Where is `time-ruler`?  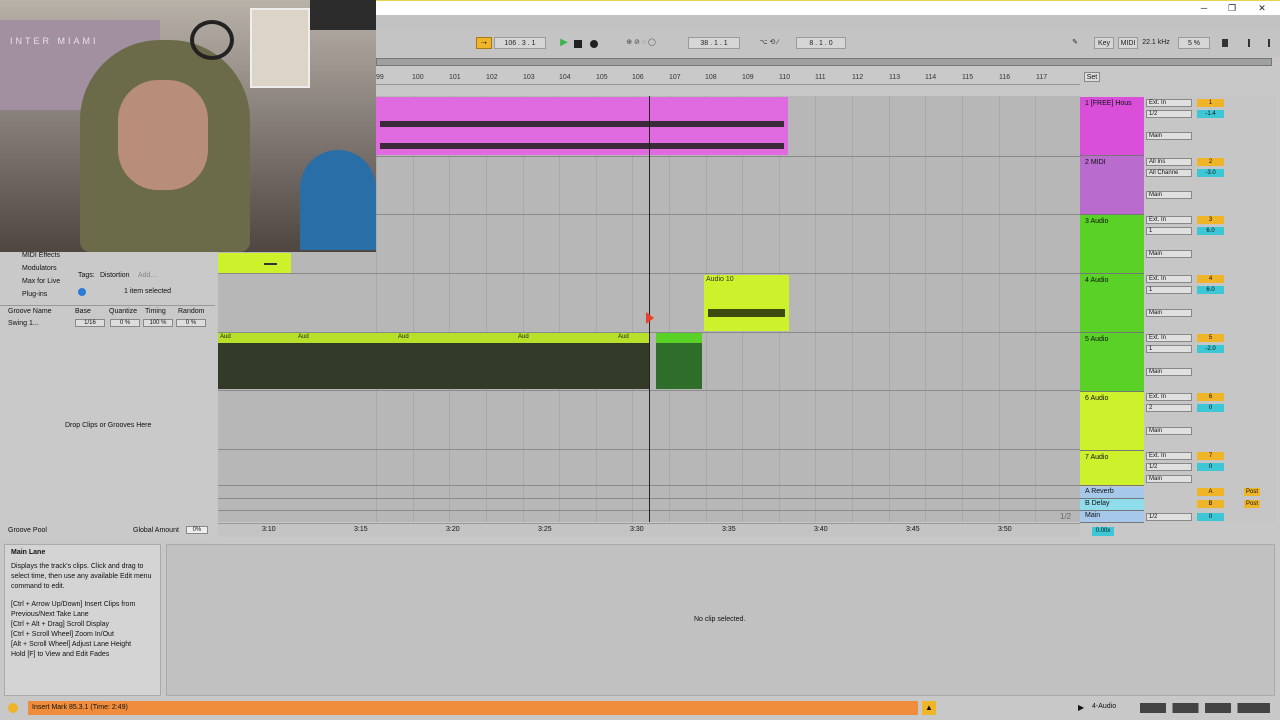
time-ruler is located at coordinates (649, 530).